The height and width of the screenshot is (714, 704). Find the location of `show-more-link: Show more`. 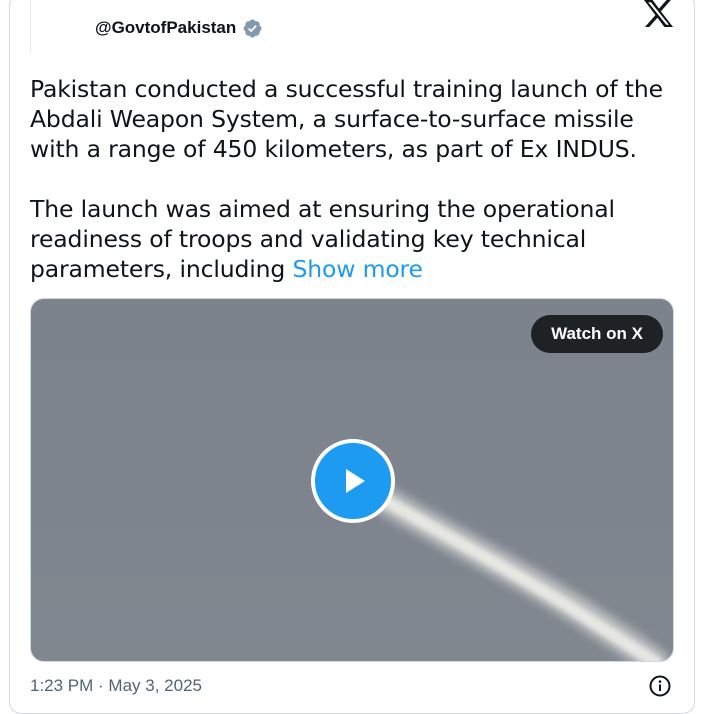

show-more-link: Show more is located at coordinates (357, 269).